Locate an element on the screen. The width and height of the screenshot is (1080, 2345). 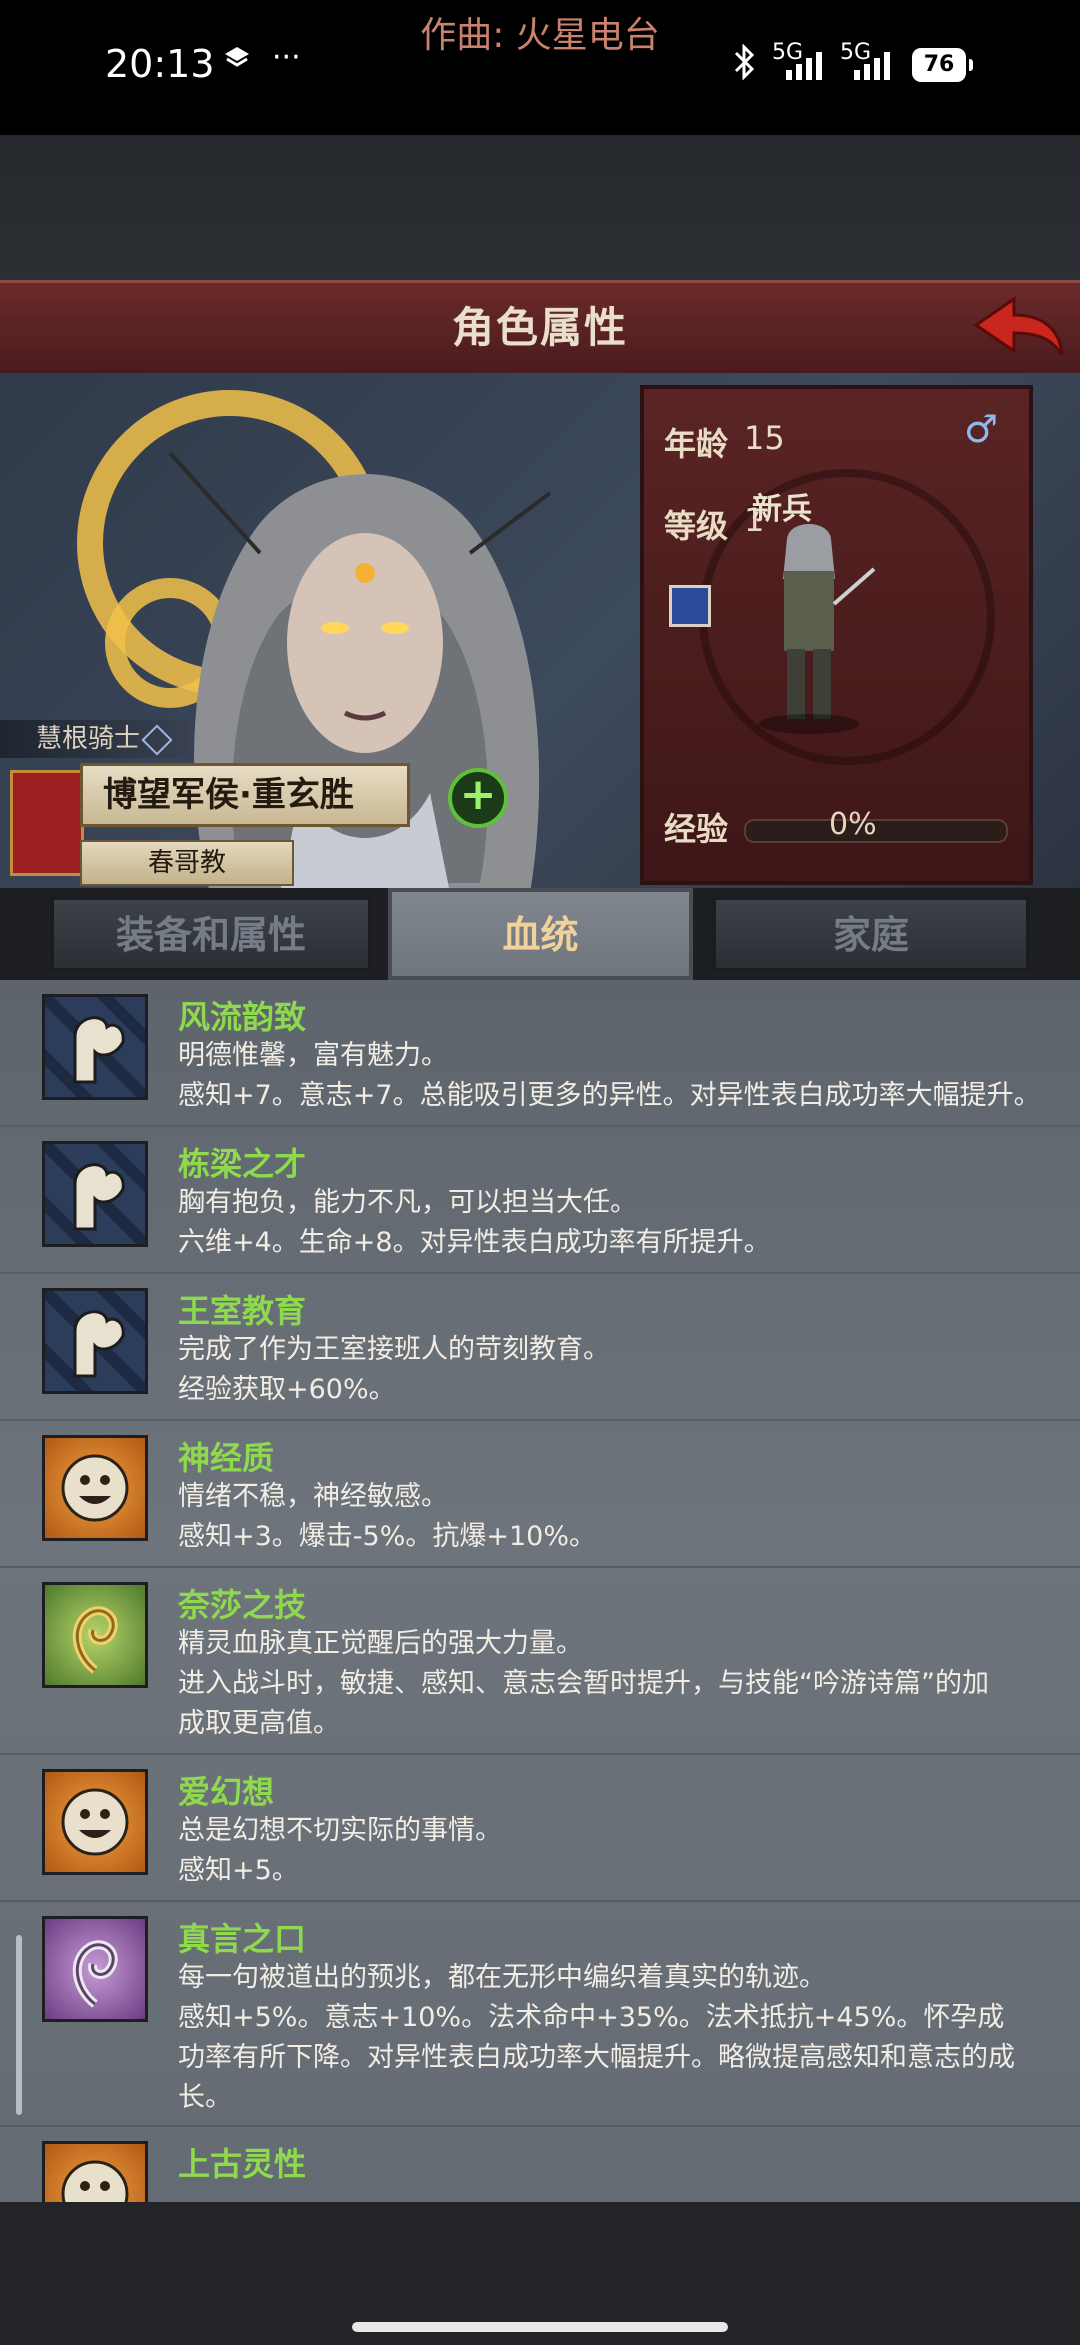
list-item: 爱幻想 总是幻想不切实际的事情。 感知+5。 is located at coordinates (540, 1828).